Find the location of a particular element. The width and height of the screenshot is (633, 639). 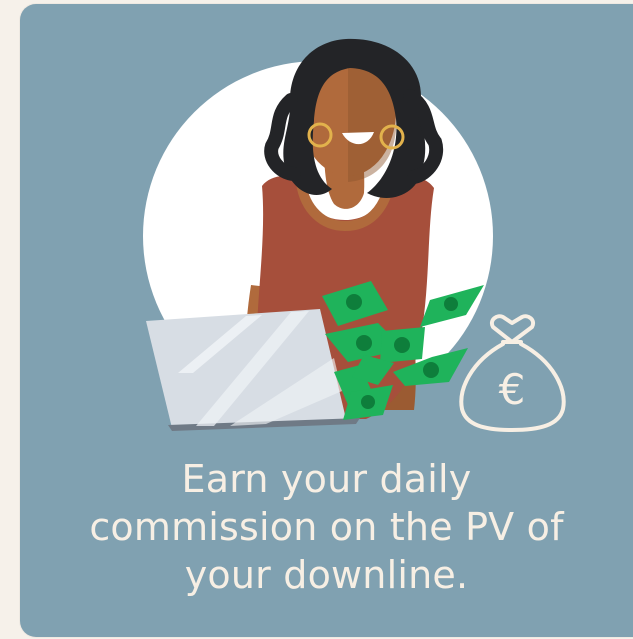

caption-line-1: Earn your daily is located at coordinates (326, 479).